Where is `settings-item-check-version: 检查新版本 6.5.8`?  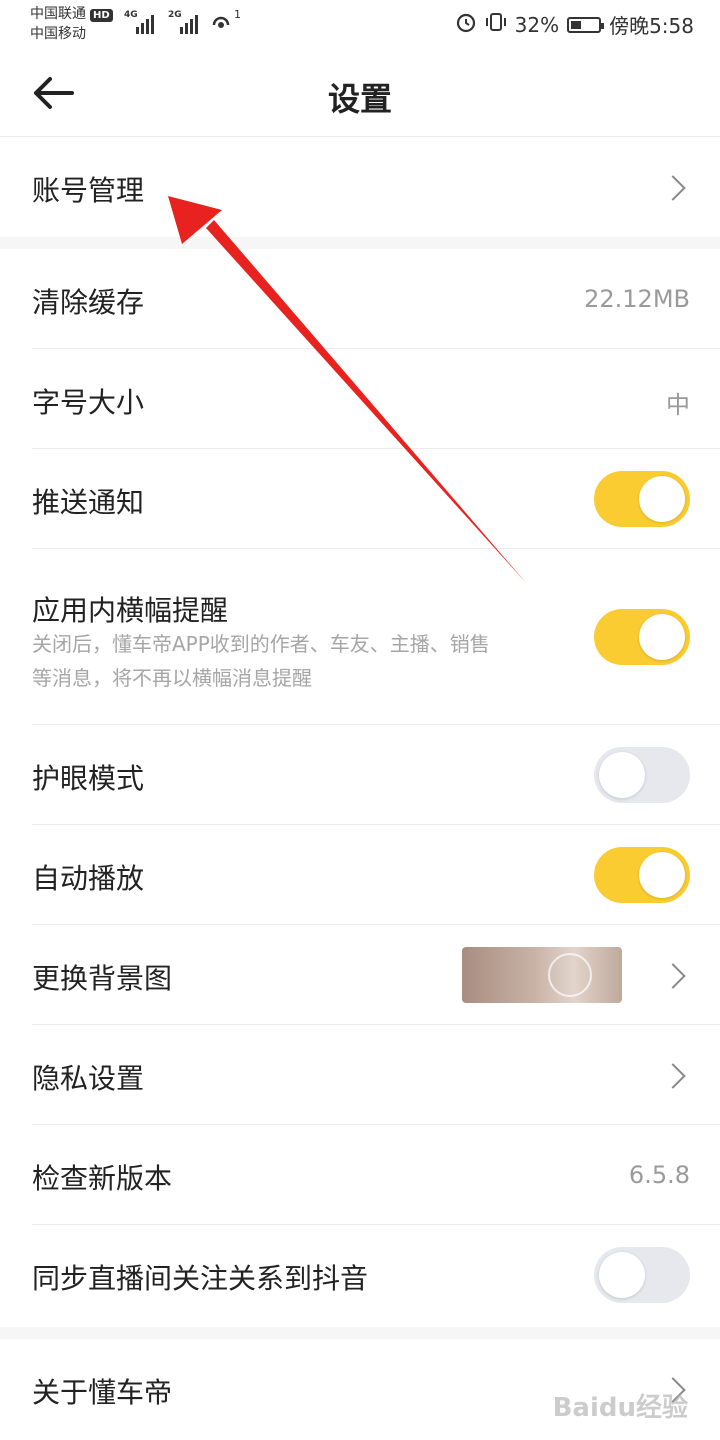
settings-item-check-version: 检查新版本 6.5.8 is located at coordinates (360, 1175).